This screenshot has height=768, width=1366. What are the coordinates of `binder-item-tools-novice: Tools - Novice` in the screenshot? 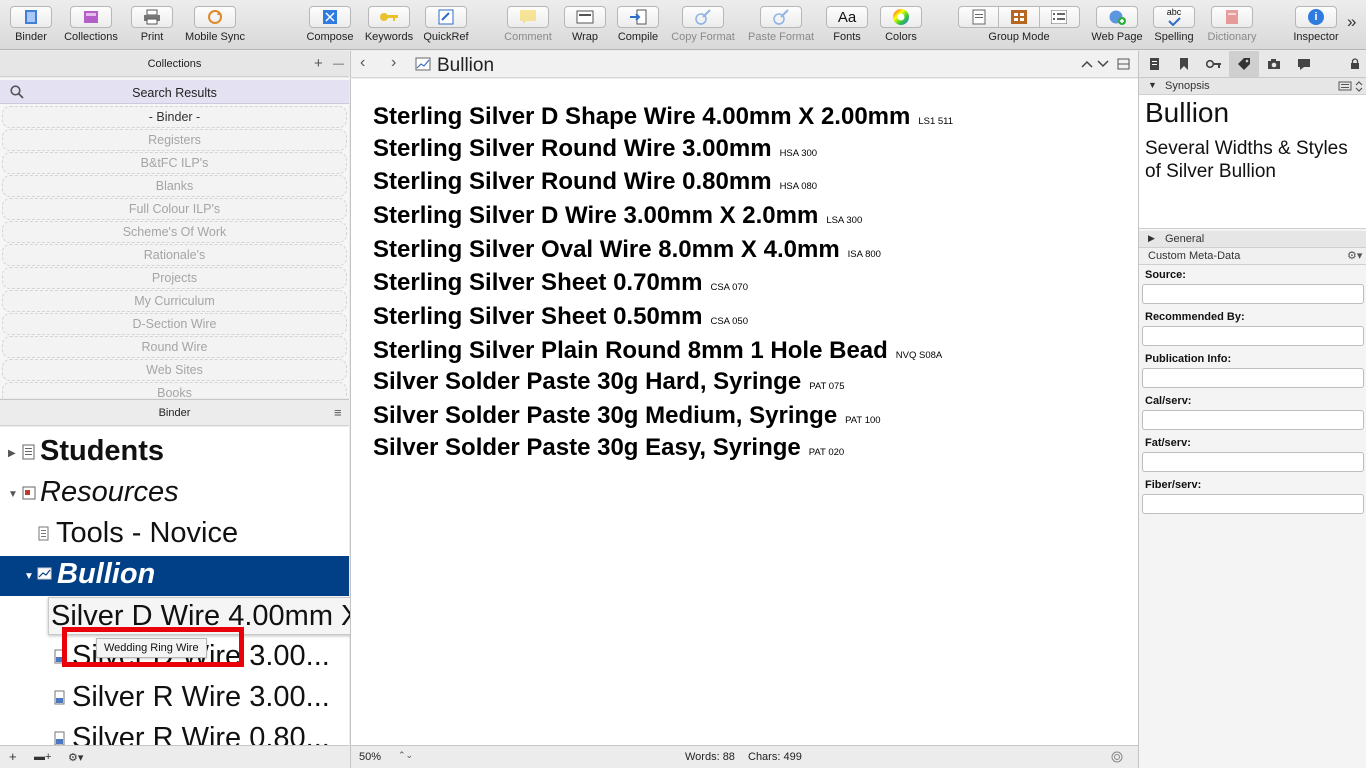 It's located at (174, 535).